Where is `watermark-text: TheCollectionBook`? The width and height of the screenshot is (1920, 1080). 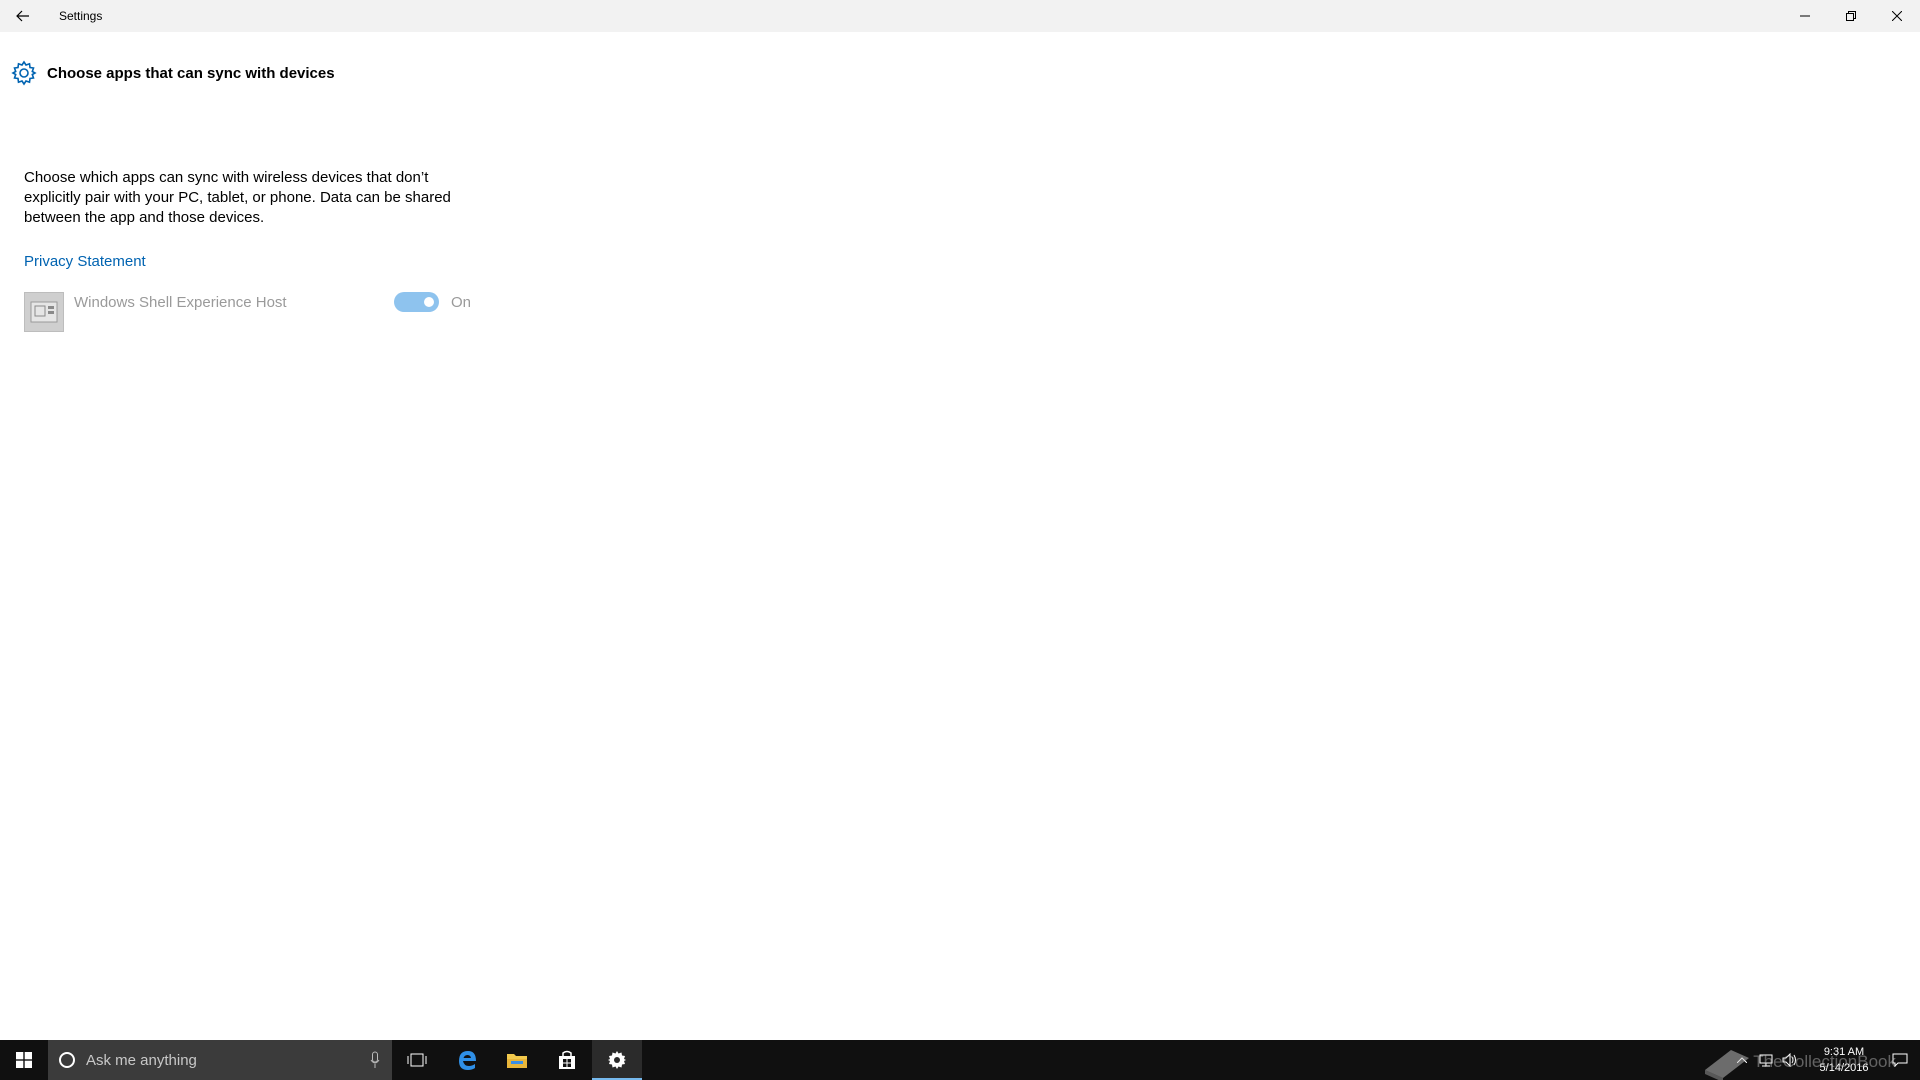
watermark-text: TheCollectionBook is located at coordinates (1824, 1061).